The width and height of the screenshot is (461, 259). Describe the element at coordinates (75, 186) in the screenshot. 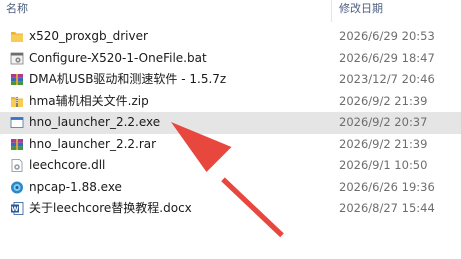

I see `file-name: npcap-1.88.exe` at that location.